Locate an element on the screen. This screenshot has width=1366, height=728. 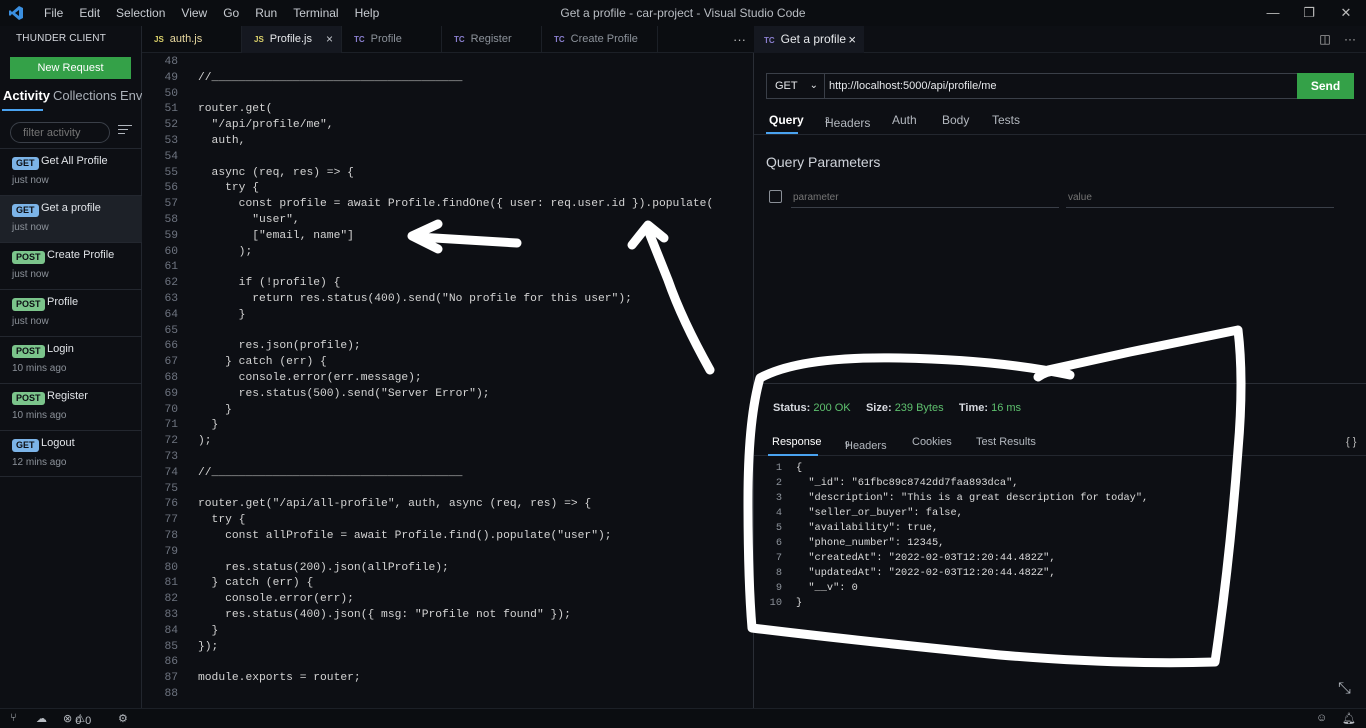
tab-env: Env is located at coordinates (131, 95).